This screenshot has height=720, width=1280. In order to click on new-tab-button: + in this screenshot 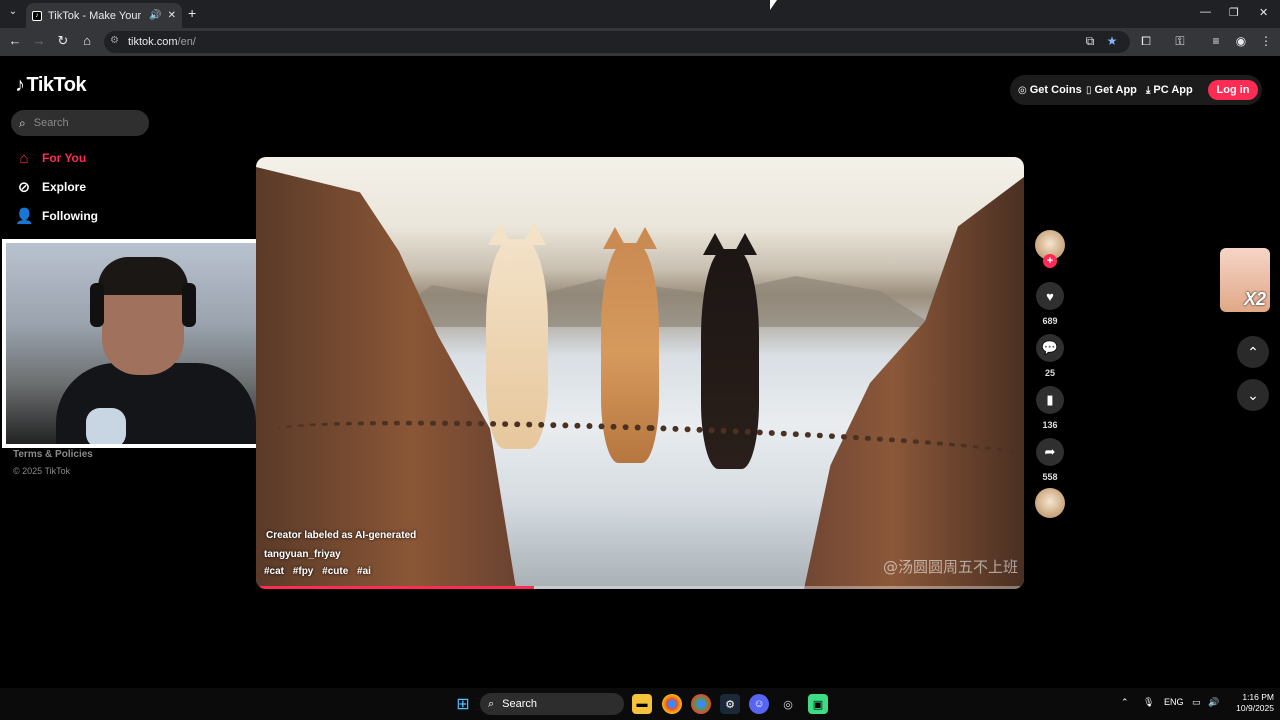, I will do `click(192, 13)`.